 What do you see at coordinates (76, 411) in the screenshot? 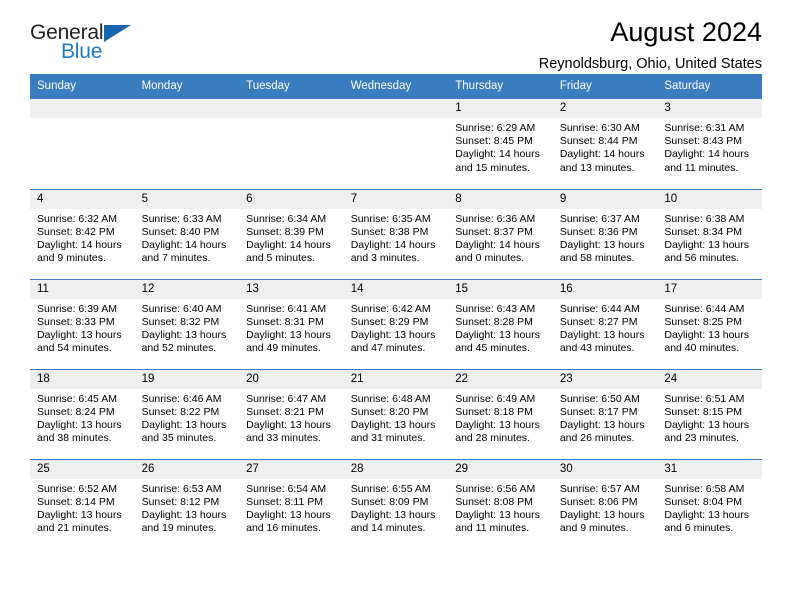
I see `sunset-time: Sunset: 8:24 PM` at bounding box center [76, 411].